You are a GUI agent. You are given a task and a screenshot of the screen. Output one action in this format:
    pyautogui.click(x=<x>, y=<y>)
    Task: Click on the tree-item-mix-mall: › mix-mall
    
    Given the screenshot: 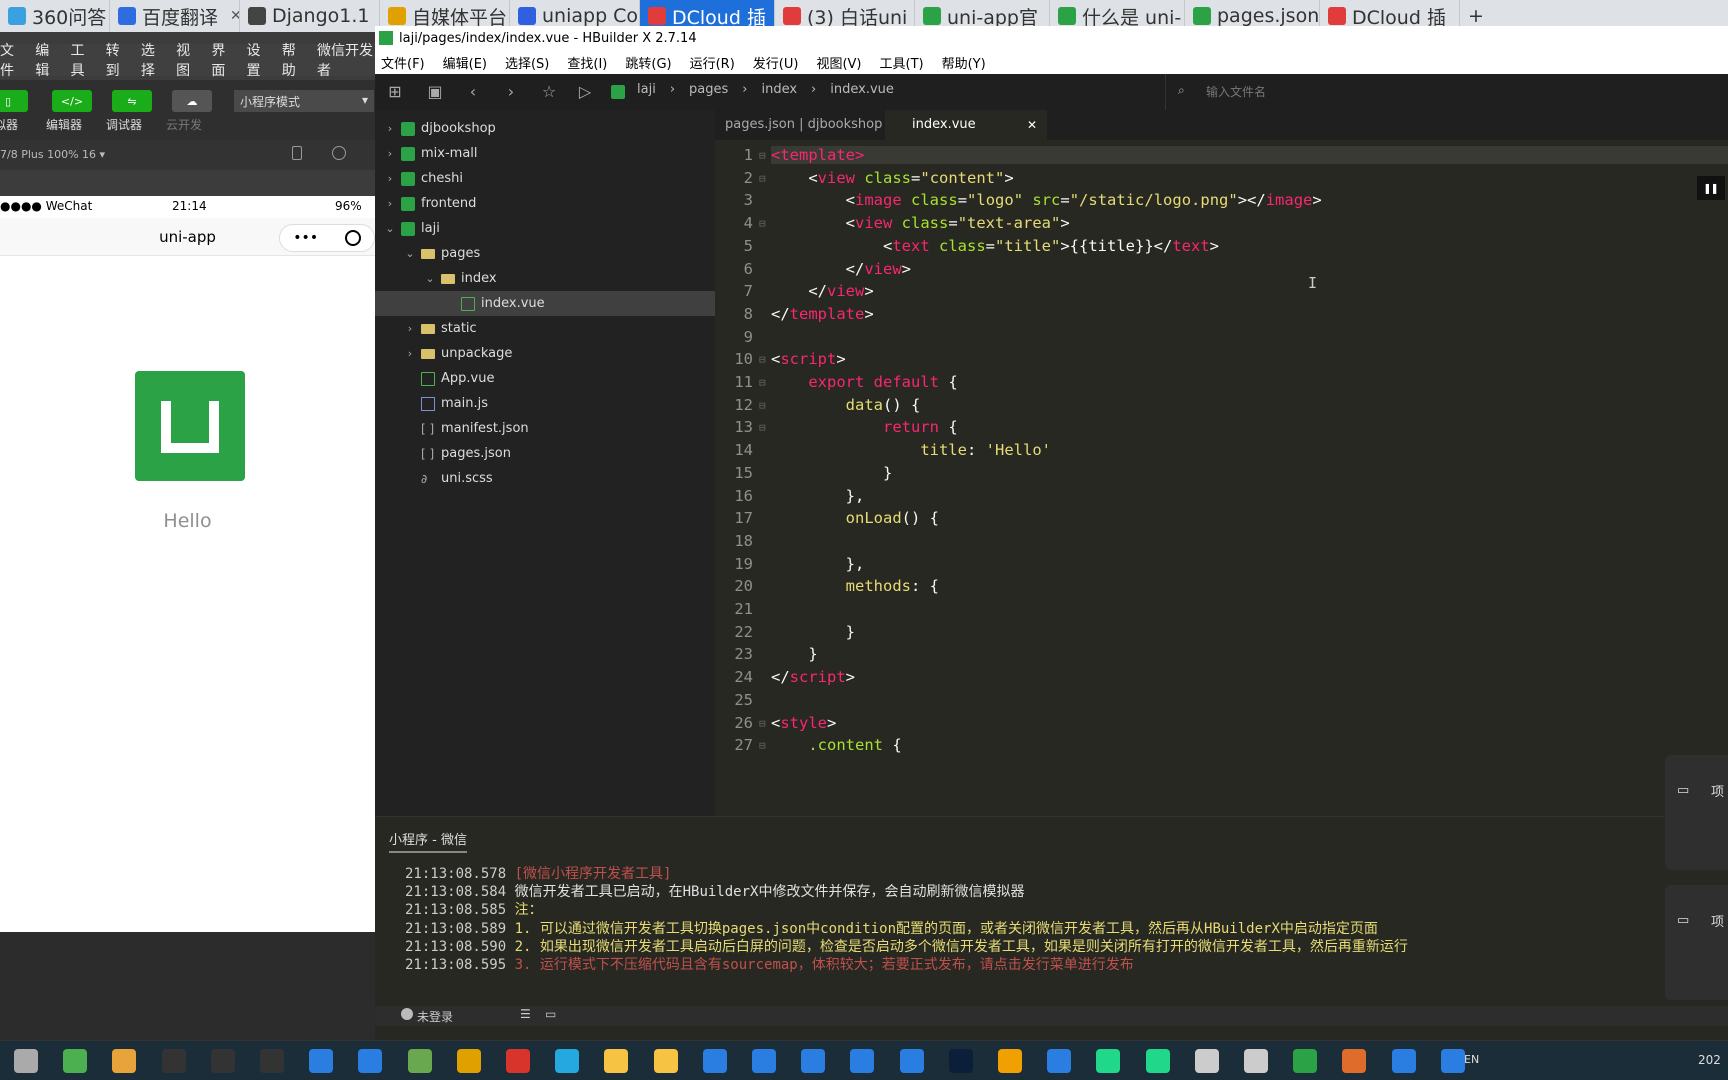 What is the action you would take?
    pyautogui.click(x=545, y=153)
    